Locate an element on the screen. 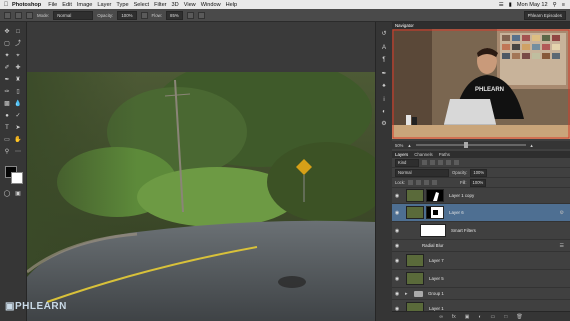 Image resolution: width=570 pixels, height=321 pixels. zoom-out-icon: ▲ is located at coordinates (409, 145).